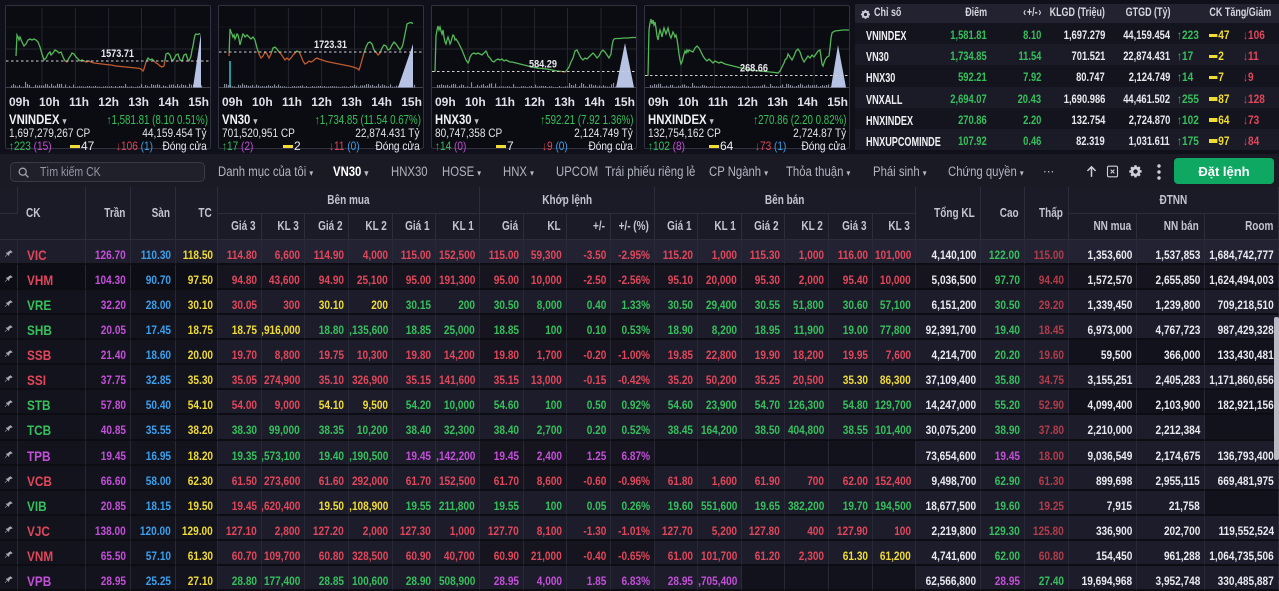 The width and height of the screenshot is (1279, 591). I want to click on svg-text: 1723.31, so click(330, 45).